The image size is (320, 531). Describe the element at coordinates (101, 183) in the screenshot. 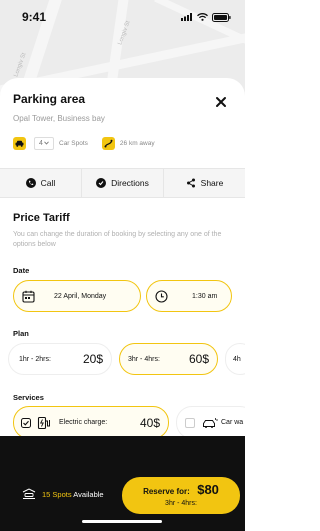

I see `directions-icon` at that location.